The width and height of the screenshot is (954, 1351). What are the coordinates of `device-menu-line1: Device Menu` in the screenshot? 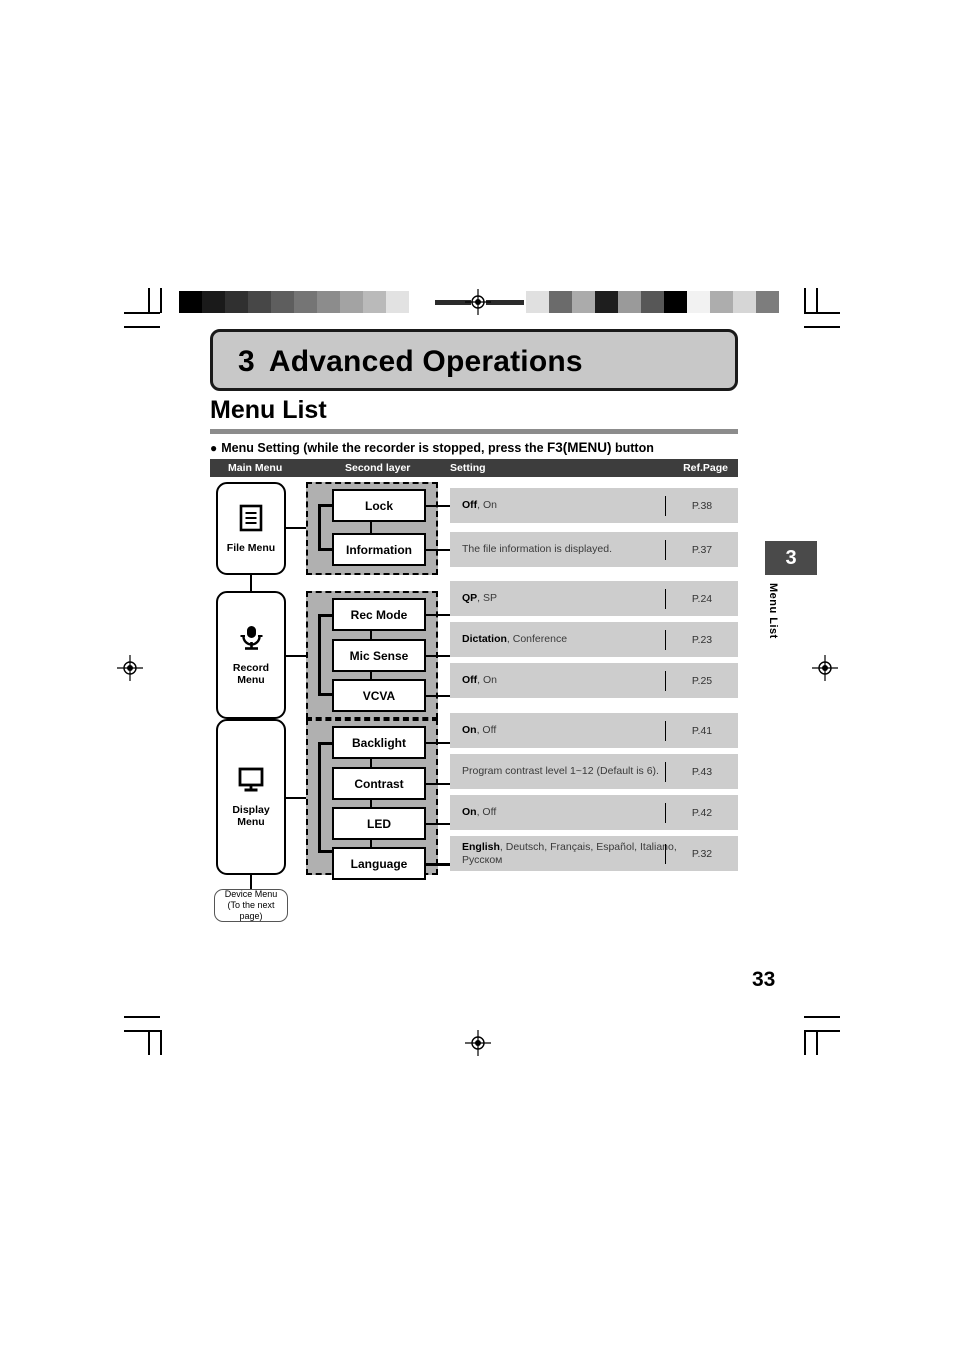 It's located at (251, 894).